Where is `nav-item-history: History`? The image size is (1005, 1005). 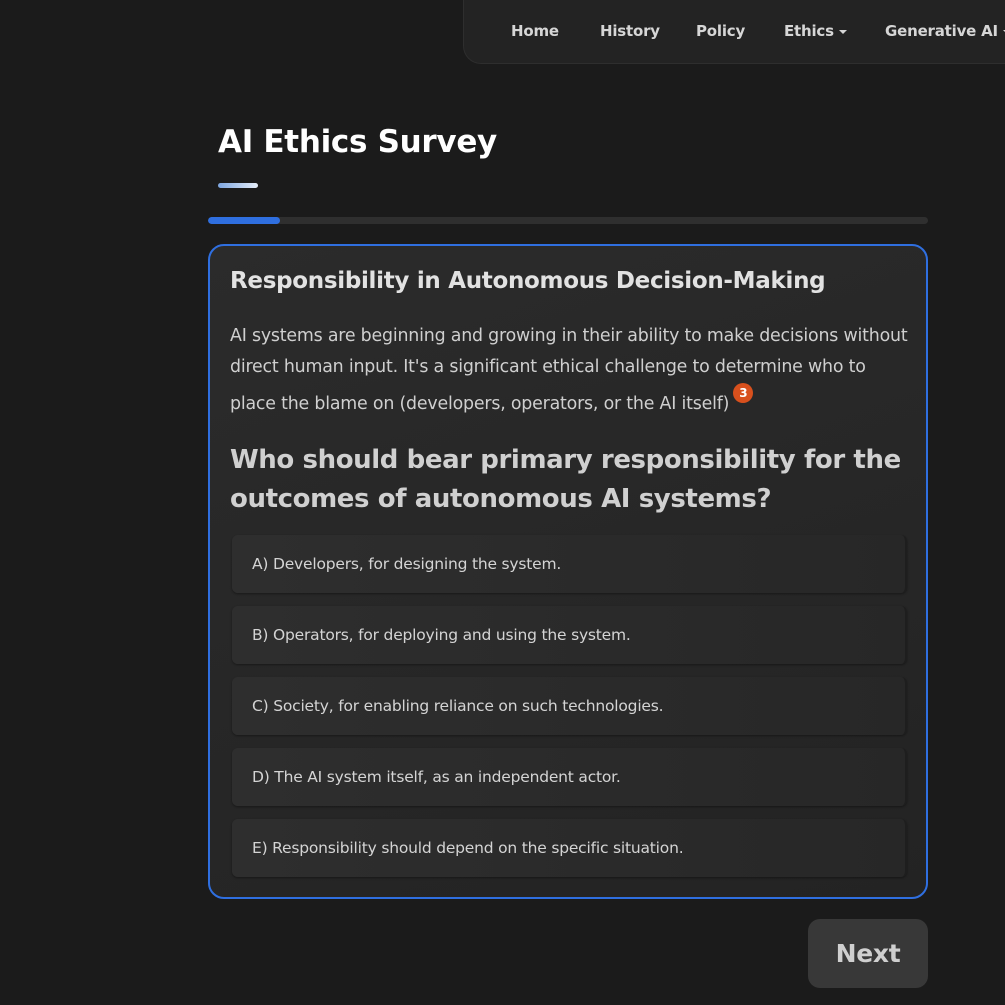
nav-item-history: History is located at coordinates (630, 31).